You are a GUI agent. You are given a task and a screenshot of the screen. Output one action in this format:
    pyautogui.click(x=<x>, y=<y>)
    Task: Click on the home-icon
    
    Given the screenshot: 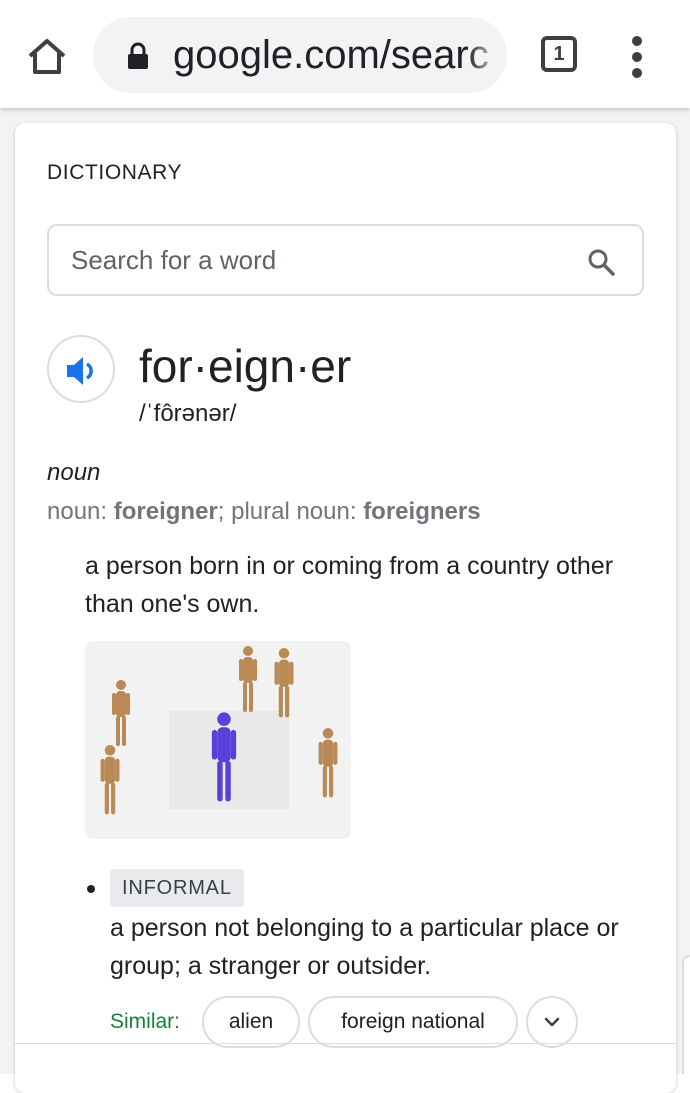 What is the action you would take?
    pyautogui.click(x=47, y=57)
    